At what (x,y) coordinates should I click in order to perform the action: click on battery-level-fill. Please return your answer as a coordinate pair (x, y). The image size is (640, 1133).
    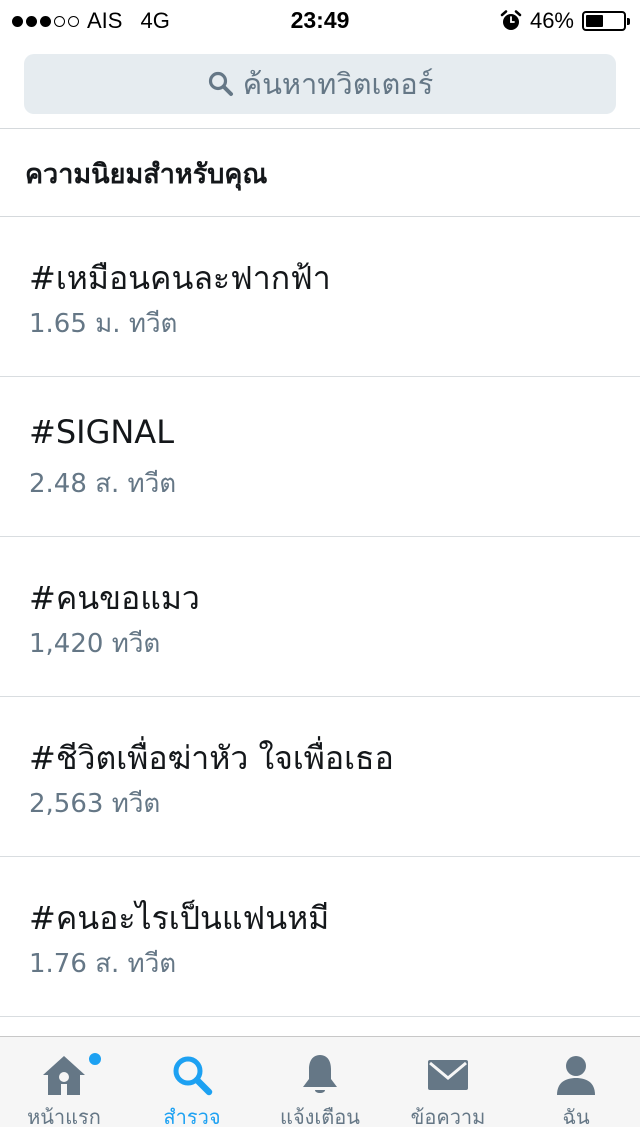
    Looking at the image, I should click on (594, 21).